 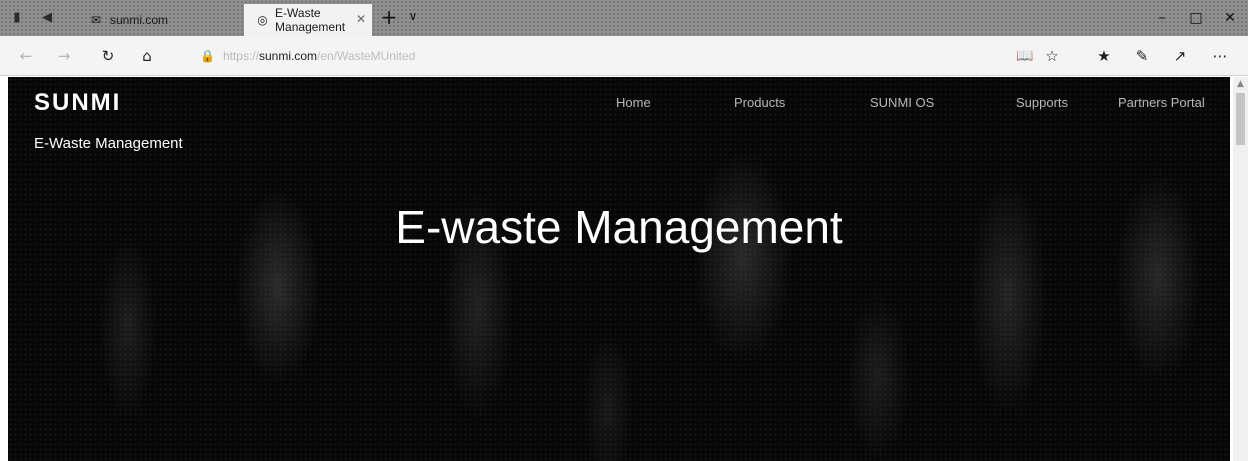 I want to click on tab-actions-icon: ▮, so click(x=17, y=18).